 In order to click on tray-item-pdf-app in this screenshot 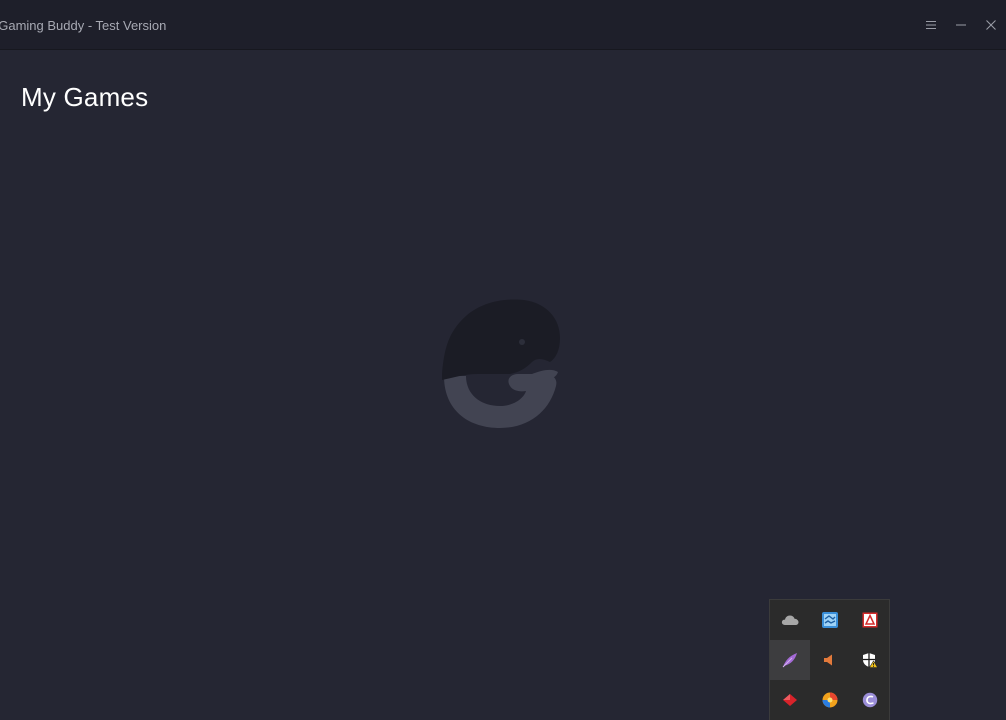, I will do `click(870, 620)`.